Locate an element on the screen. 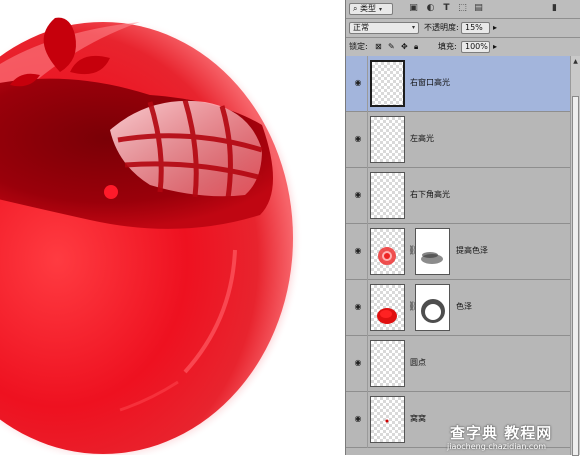 The image size is (580, 456). watermark: 查字典 教程网 jiaocheng.chazidian.com is located at coordinates (512, 438).